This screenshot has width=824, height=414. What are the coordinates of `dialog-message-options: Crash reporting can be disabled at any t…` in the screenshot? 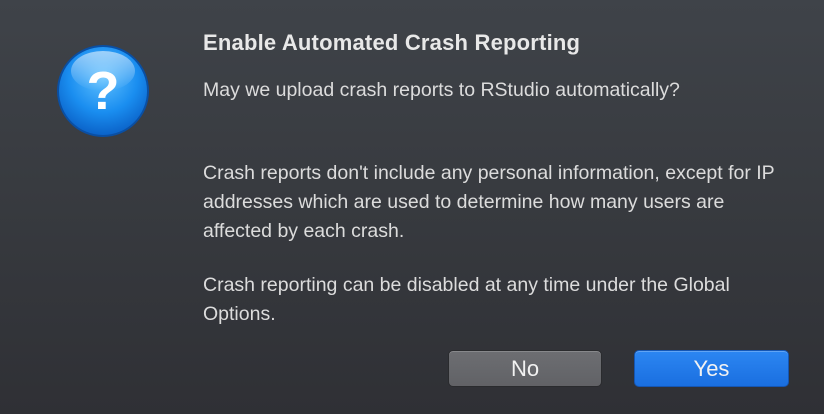 It's located at (466, 299).